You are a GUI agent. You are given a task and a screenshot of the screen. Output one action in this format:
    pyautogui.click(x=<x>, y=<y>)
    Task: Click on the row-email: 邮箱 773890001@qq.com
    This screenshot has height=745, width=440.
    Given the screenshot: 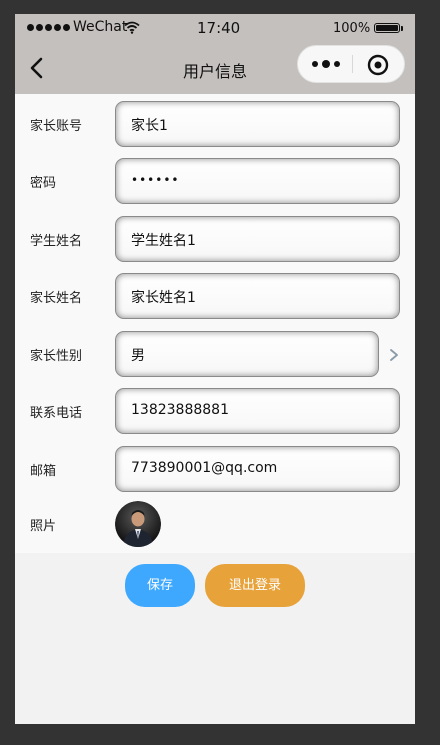 What is the action you would take?
    pyautogui.click(x=215, y=469)
    